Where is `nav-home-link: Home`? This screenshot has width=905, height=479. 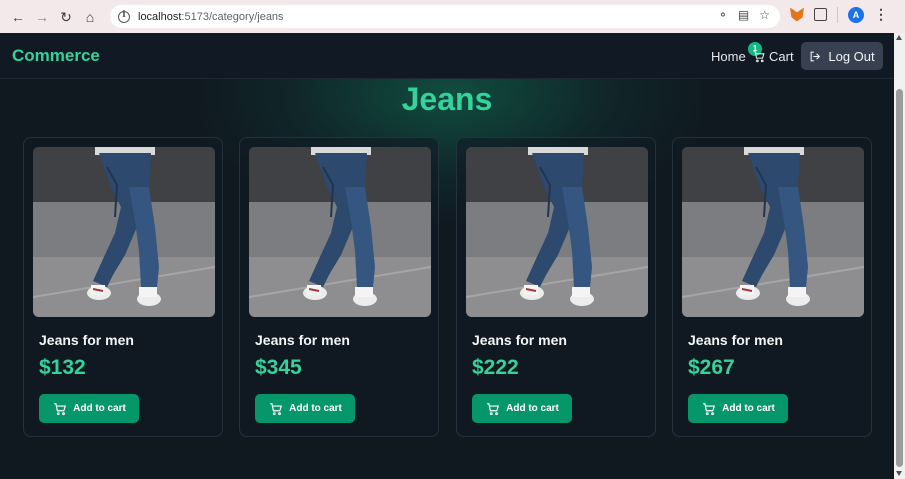 nav-home-link: Home is located at coordinates (728, 56).